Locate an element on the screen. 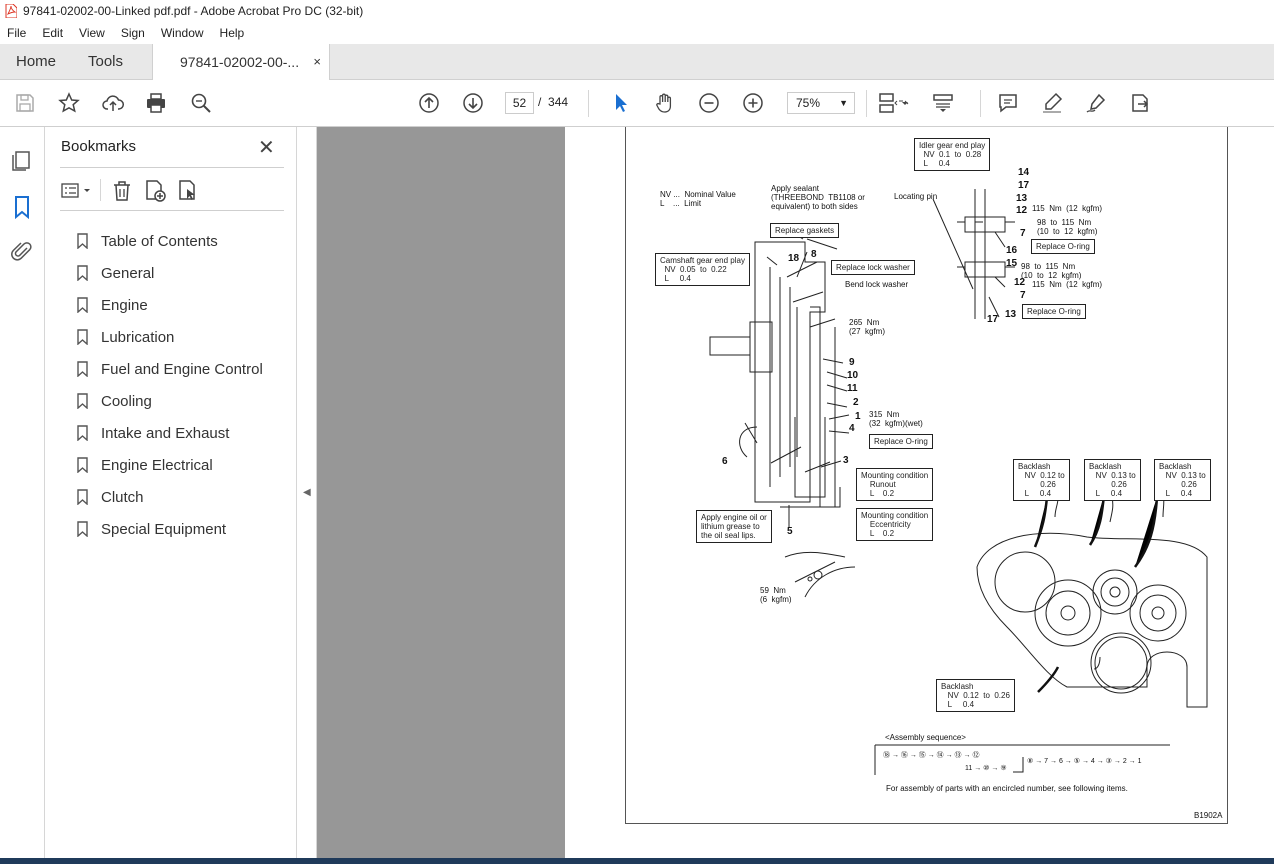  page-fit-icon is located at coordinates (894, 103).